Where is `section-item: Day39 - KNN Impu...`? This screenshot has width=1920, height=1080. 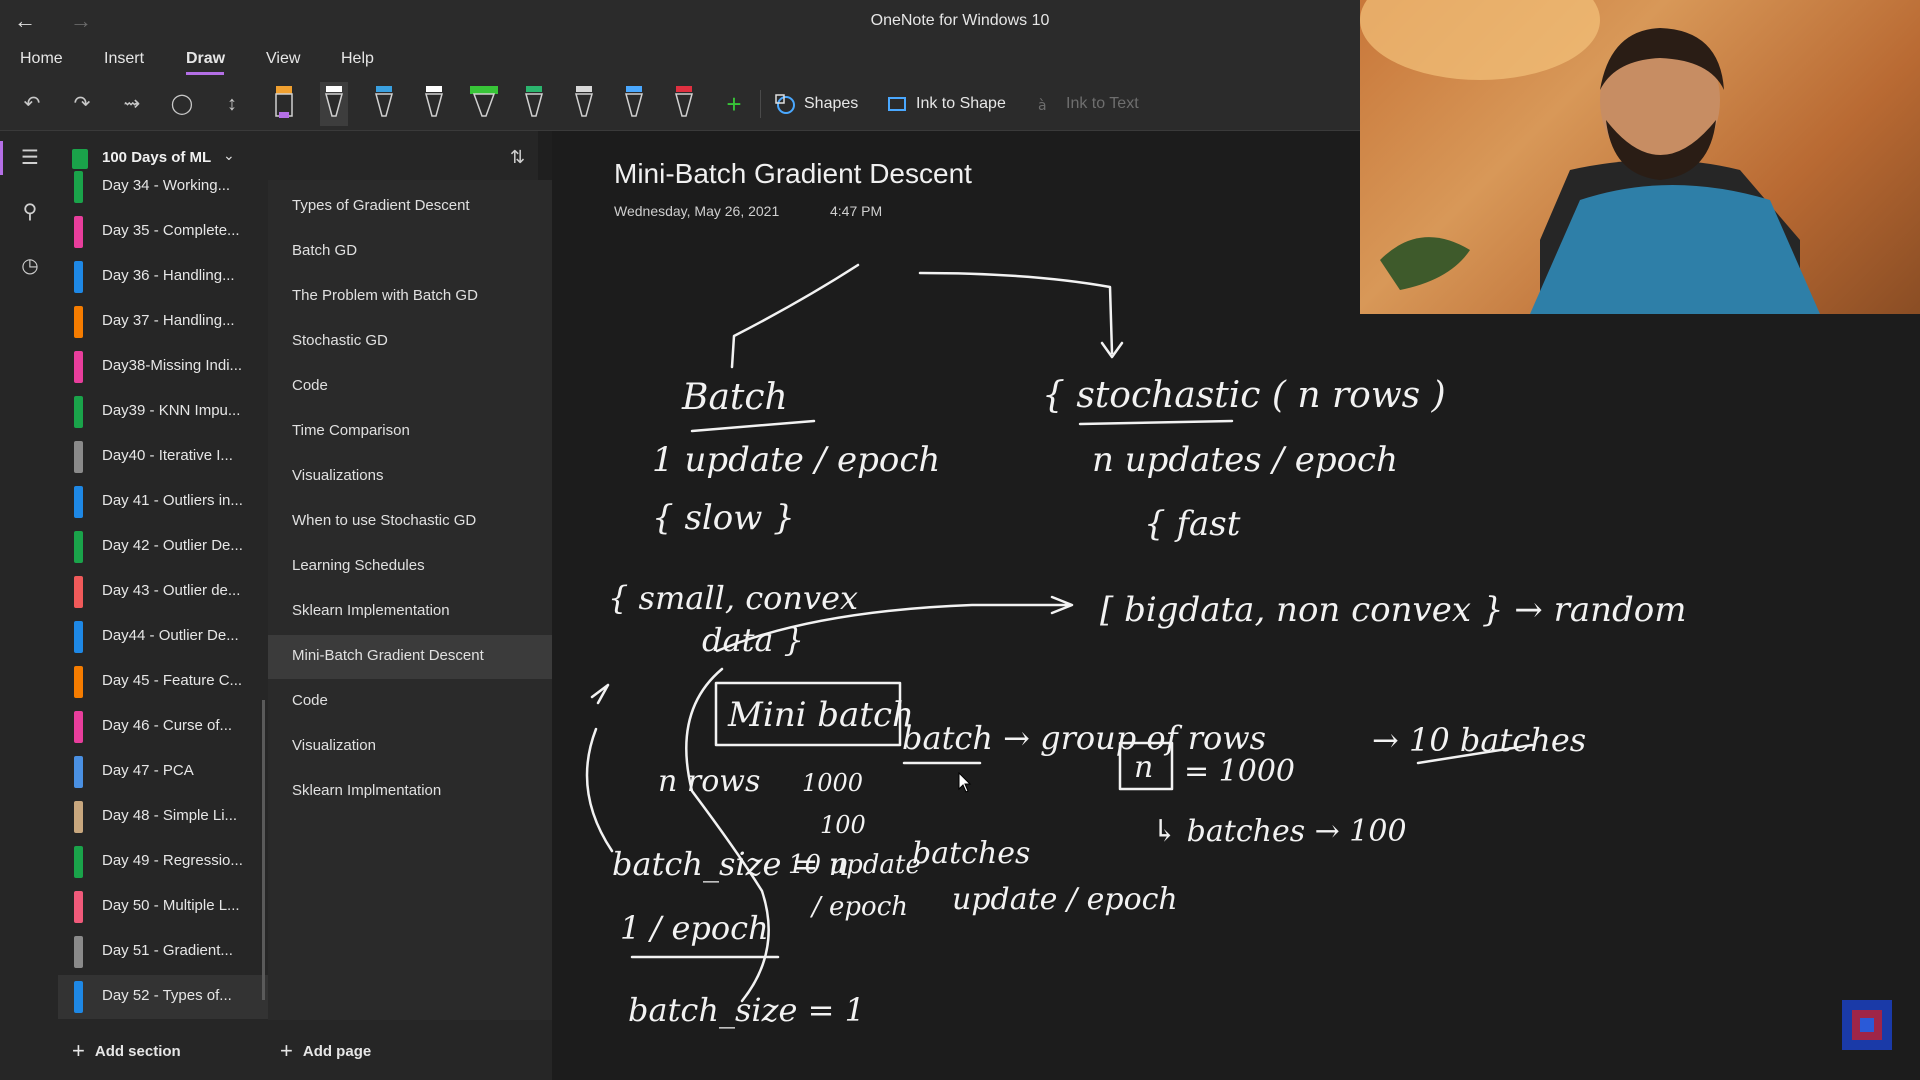 section-item: Day39 - KNN Impu... is located at coordinates (163, 412).